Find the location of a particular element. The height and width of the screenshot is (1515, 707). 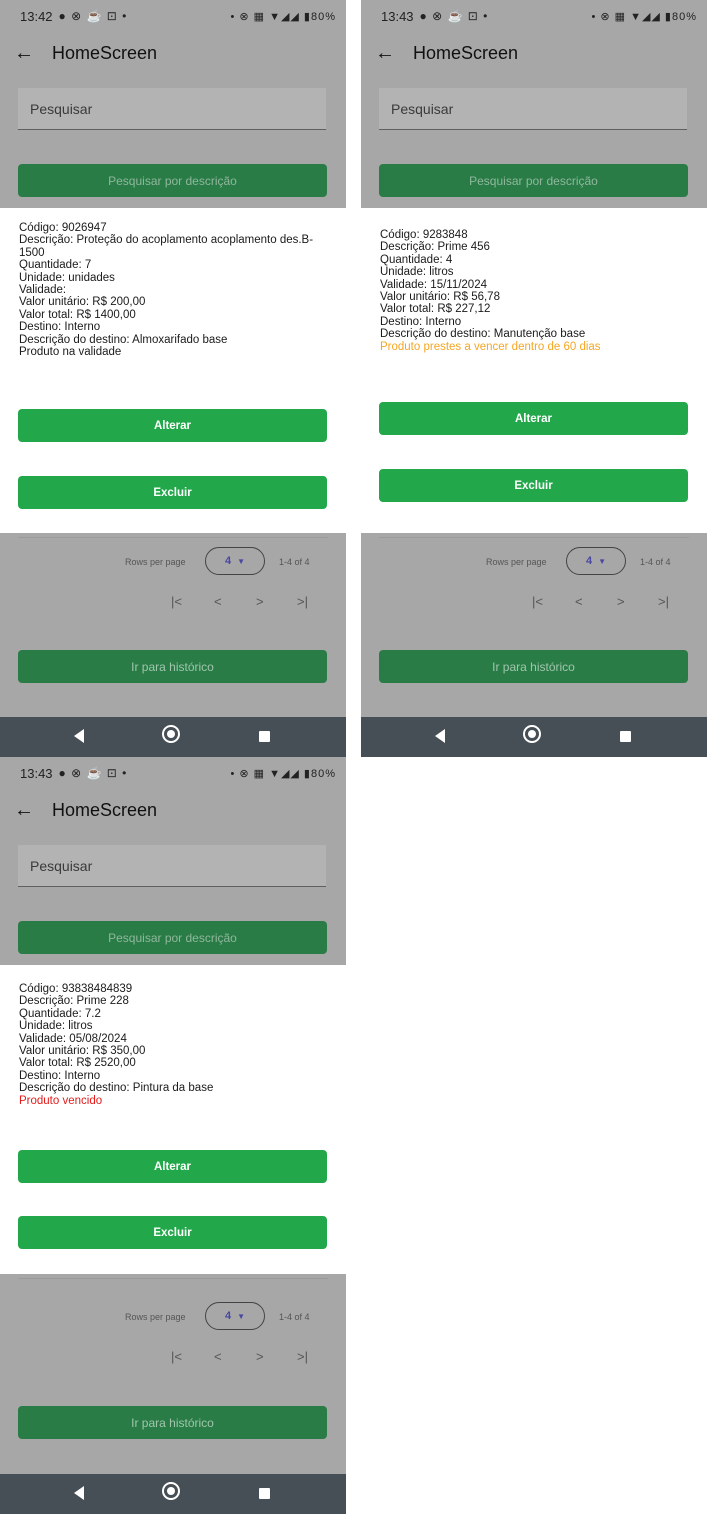

product-description: Descrição: Prime 456 is located at coordinates (435, 247).